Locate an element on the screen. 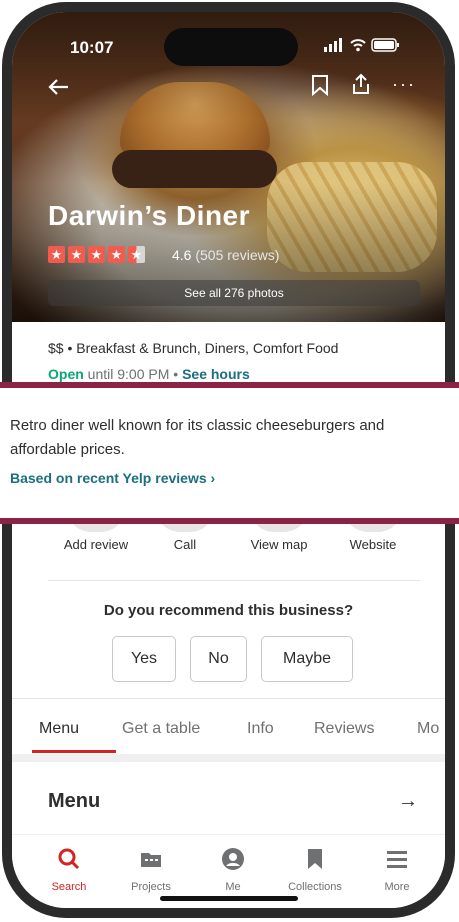 This screenshot has height=922, width=459. rating-summary: 4.6 (505 reviews) is located at coordinates (225, 255).